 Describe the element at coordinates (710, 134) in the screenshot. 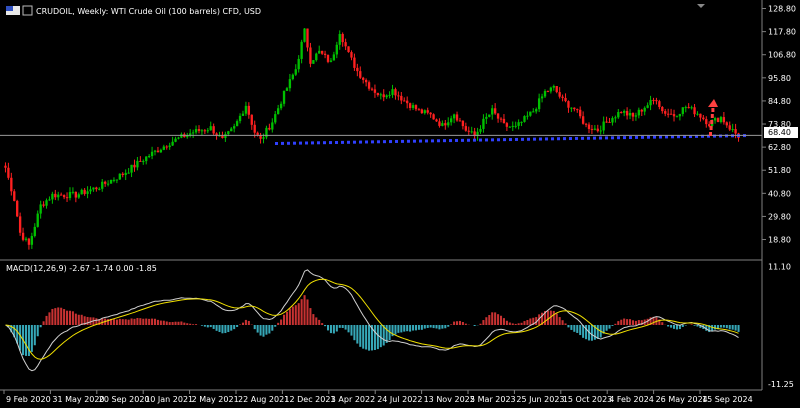

I see `arrow-dash` at that location.